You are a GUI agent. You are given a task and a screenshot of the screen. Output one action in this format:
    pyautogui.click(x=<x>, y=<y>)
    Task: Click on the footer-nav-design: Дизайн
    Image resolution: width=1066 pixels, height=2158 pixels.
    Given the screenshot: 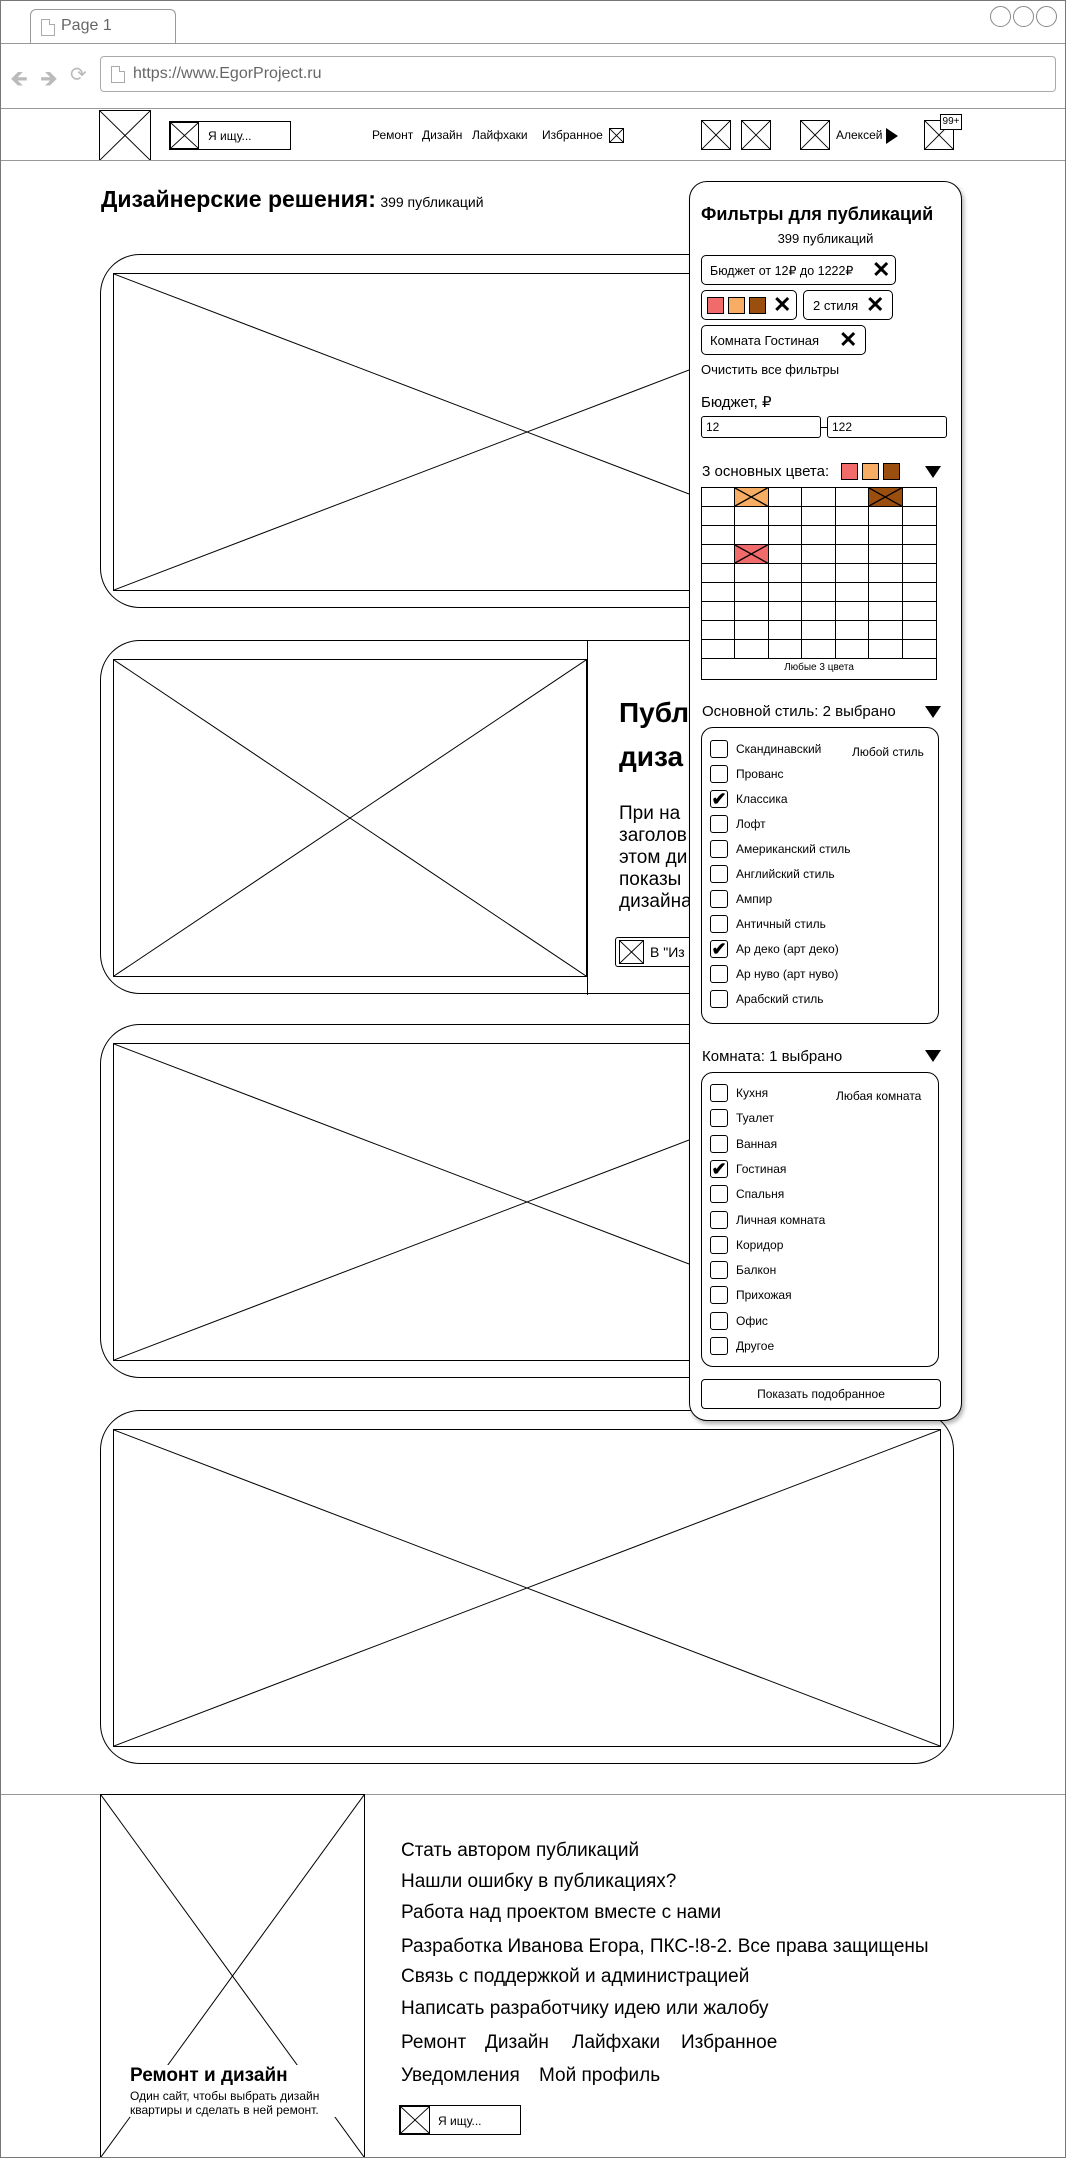 What is the action you would take?
    pyautogui.click(x=517, y=2043)
    